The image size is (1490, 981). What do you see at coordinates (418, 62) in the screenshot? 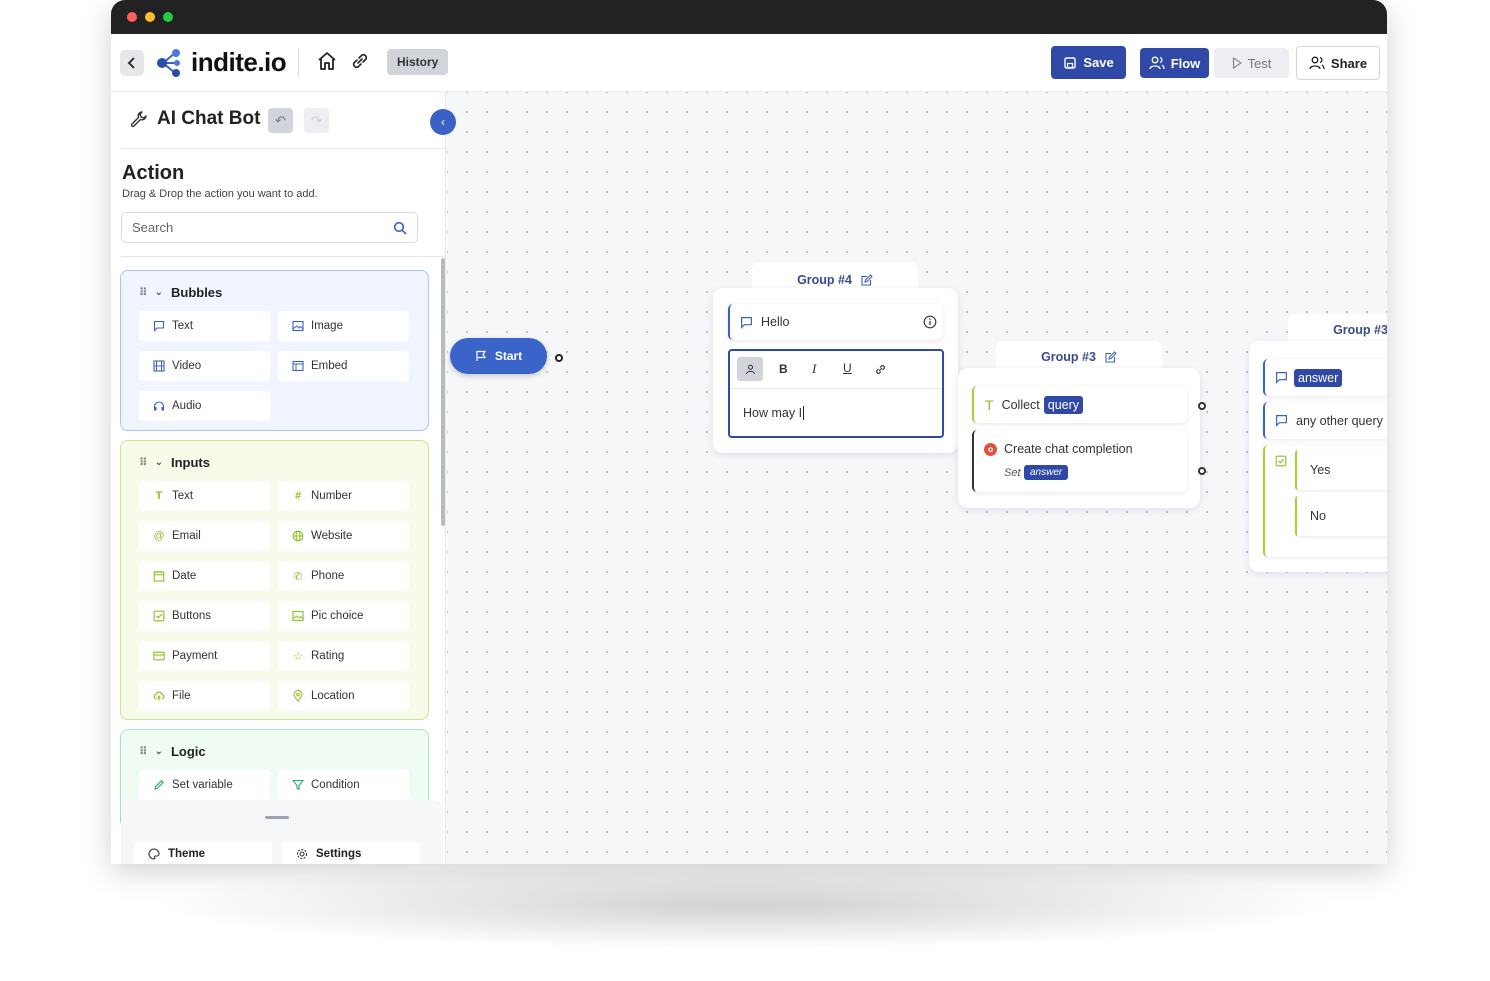
I see `history-button: History` at bounding box center [418, 62].